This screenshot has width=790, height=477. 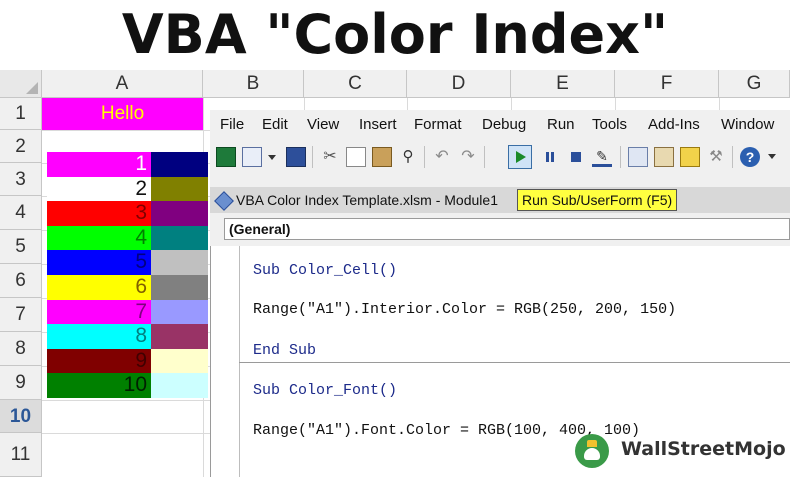 I want to click on code-line-3-text: End Sub, so click(x=285, y=350).